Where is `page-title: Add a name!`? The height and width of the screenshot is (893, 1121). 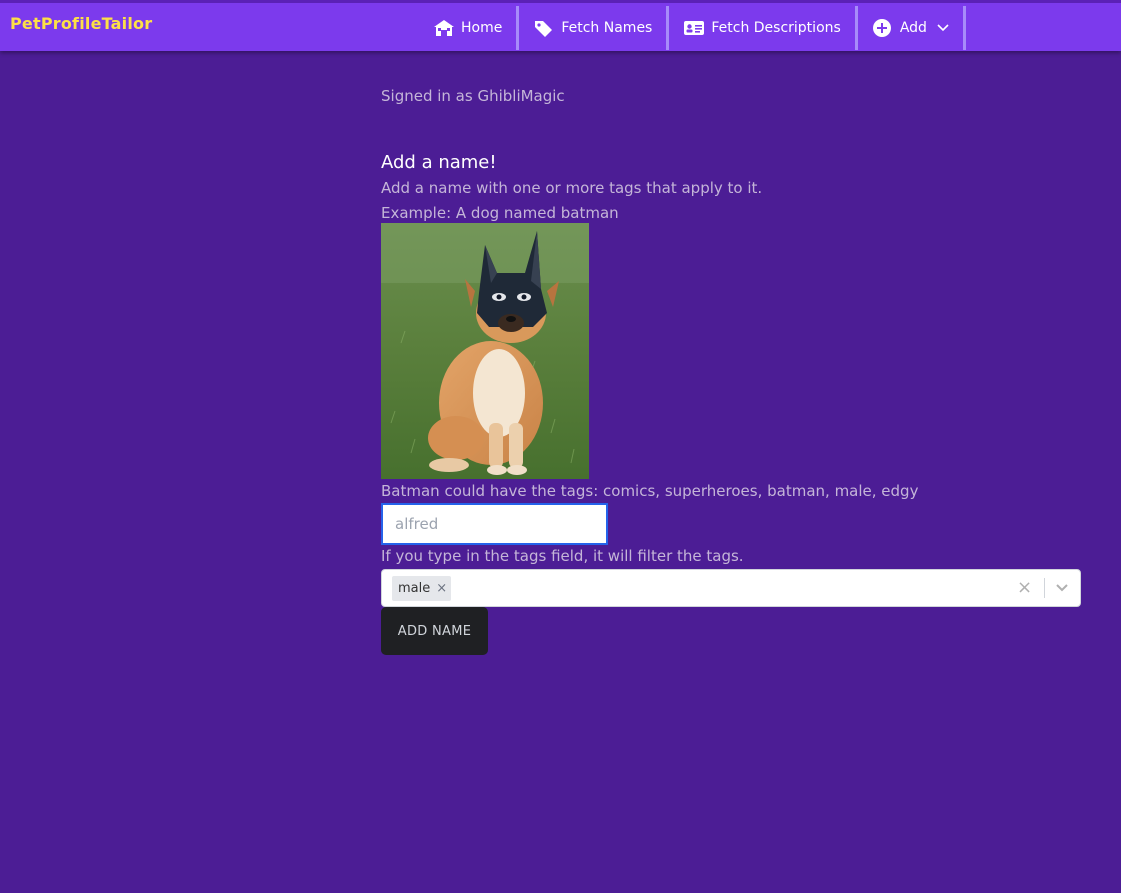
page-title: Add a name! is located at coordinates (439, 162).